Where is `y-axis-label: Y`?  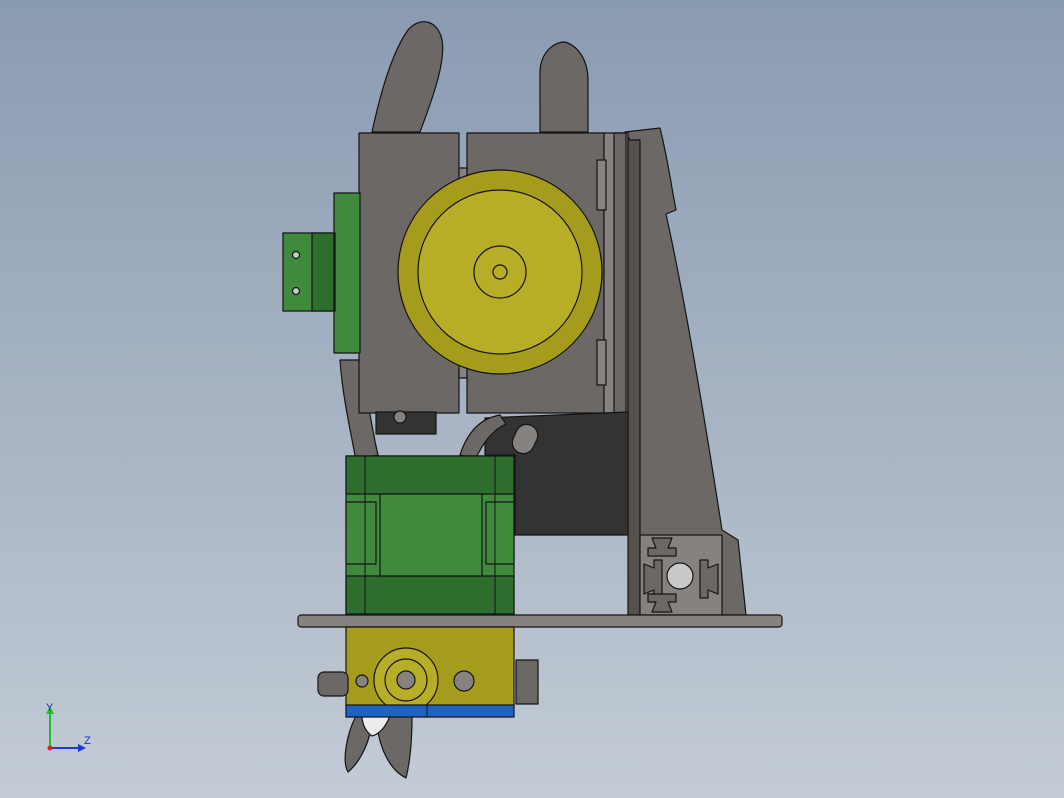
y-axis-label: Y is located at coordinates (50, 708).